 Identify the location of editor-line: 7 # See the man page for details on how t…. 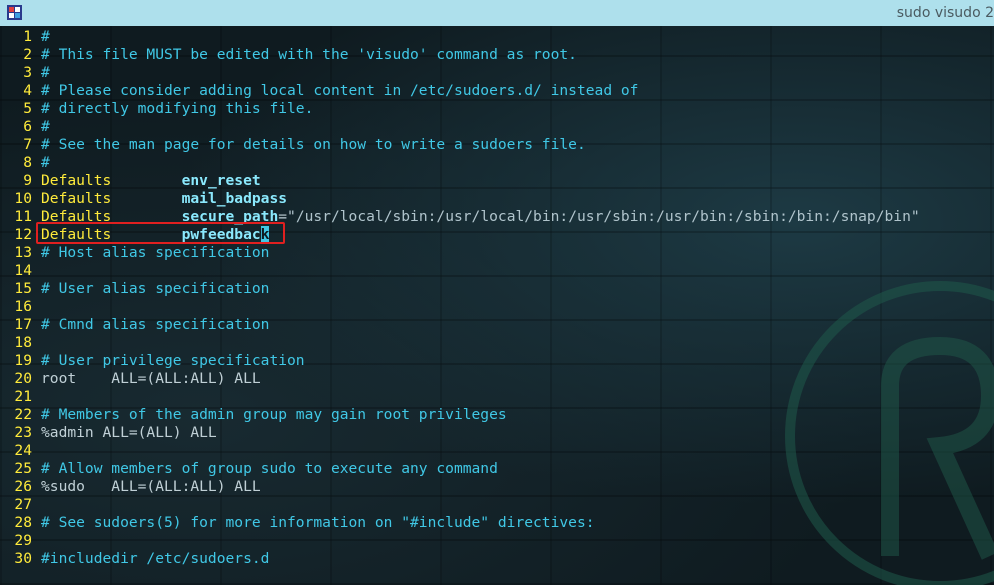
(497, 145).